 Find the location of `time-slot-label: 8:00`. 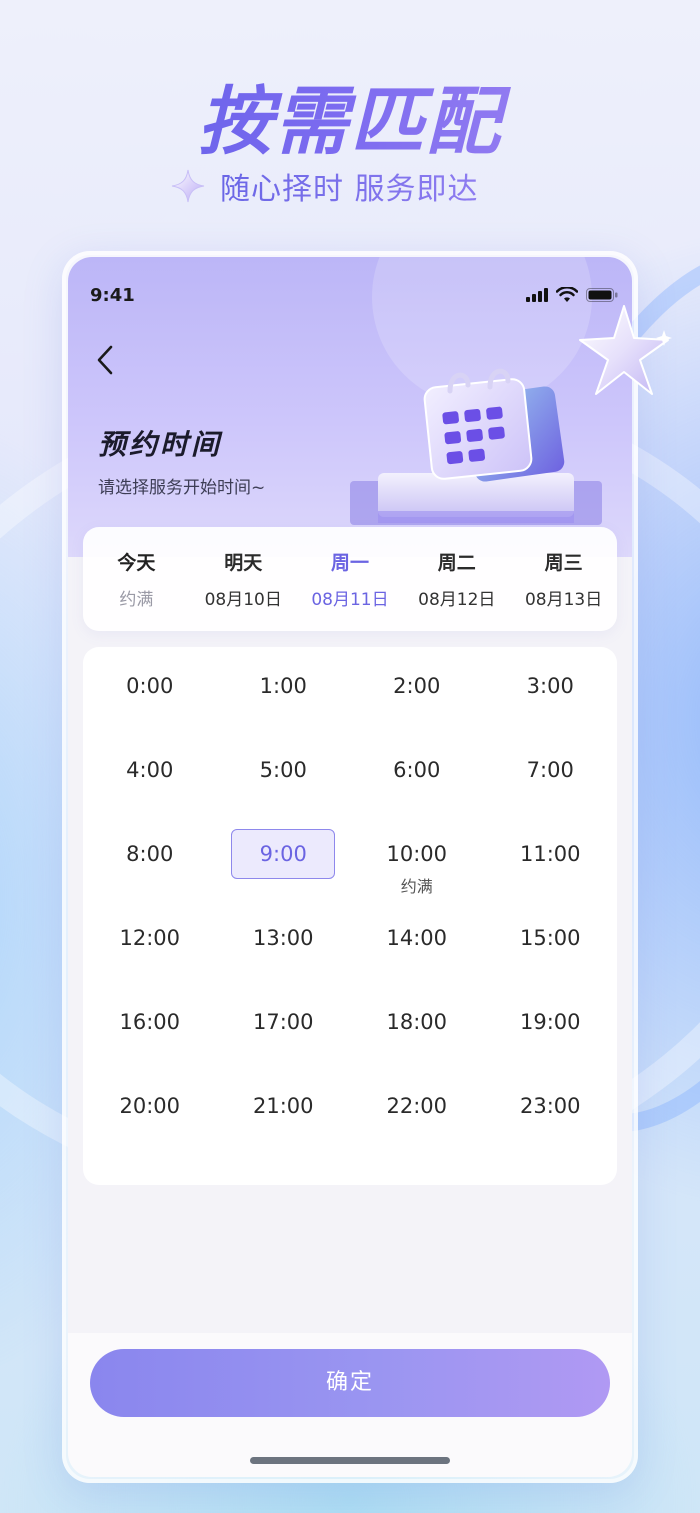

time-slot-label: 8:00 is located at coordinates (150, 854).